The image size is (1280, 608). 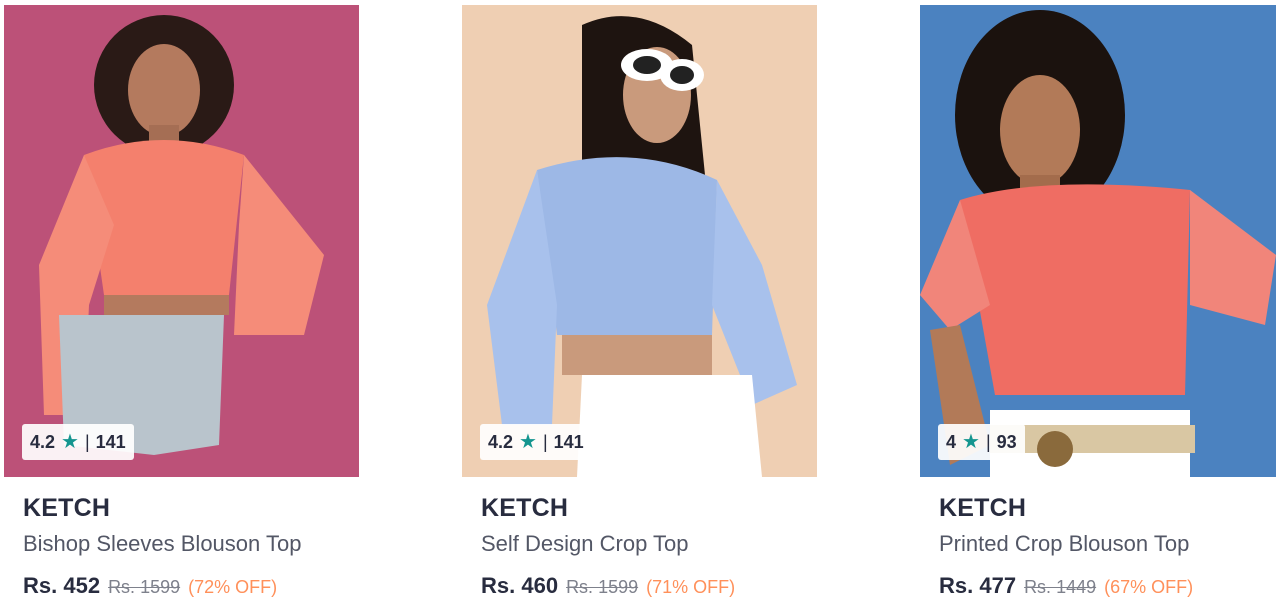 I want to click on selling-price: Rs. 477, so click(x=978, y=585).